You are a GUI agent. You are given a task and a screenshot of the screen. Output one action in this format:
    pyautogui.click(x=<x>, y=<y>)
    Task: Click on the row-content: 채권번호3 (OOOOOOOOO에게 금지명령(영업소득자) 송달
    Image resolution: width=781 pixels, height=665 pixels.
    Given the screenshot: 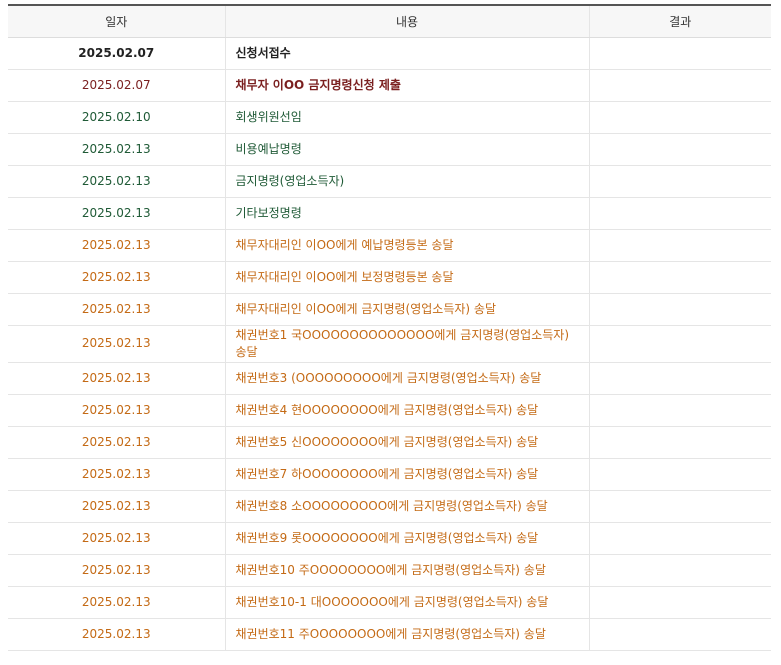 What is the action you would take?
    pyautogui.click(x=406, y=378)
    